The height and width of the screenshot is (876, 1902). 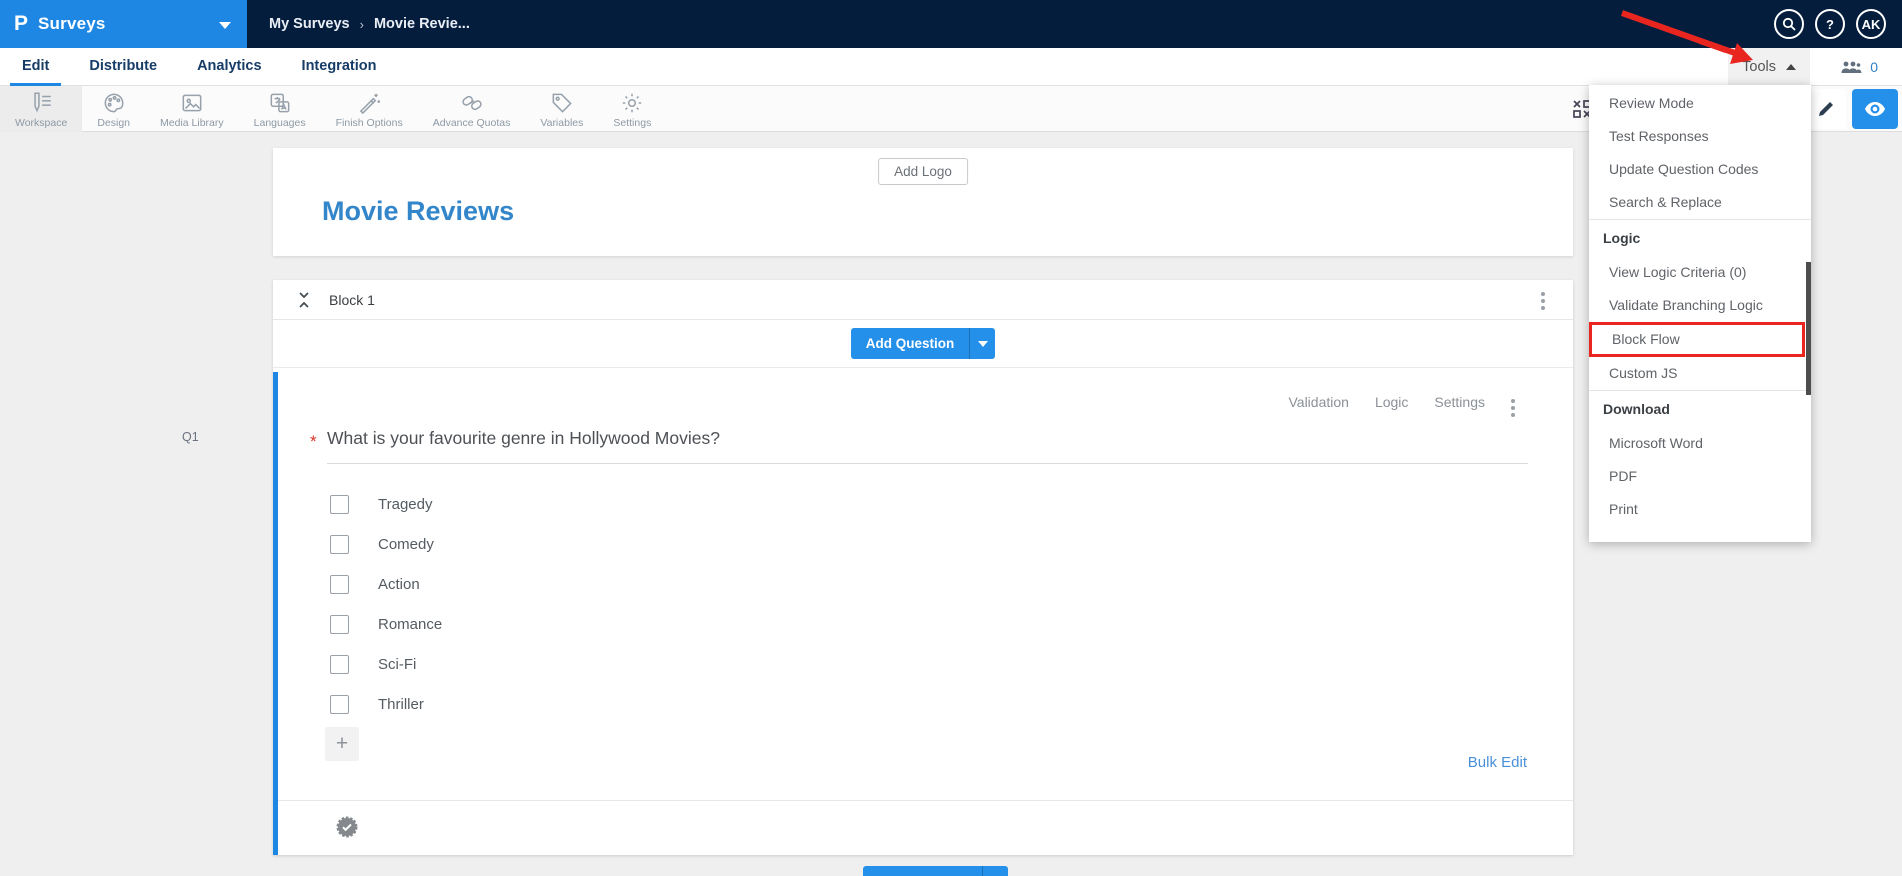 What do you see at coordinates (339, 584) in the screenshot?
I see `checkbox-action` at bounding box center [339, 584].